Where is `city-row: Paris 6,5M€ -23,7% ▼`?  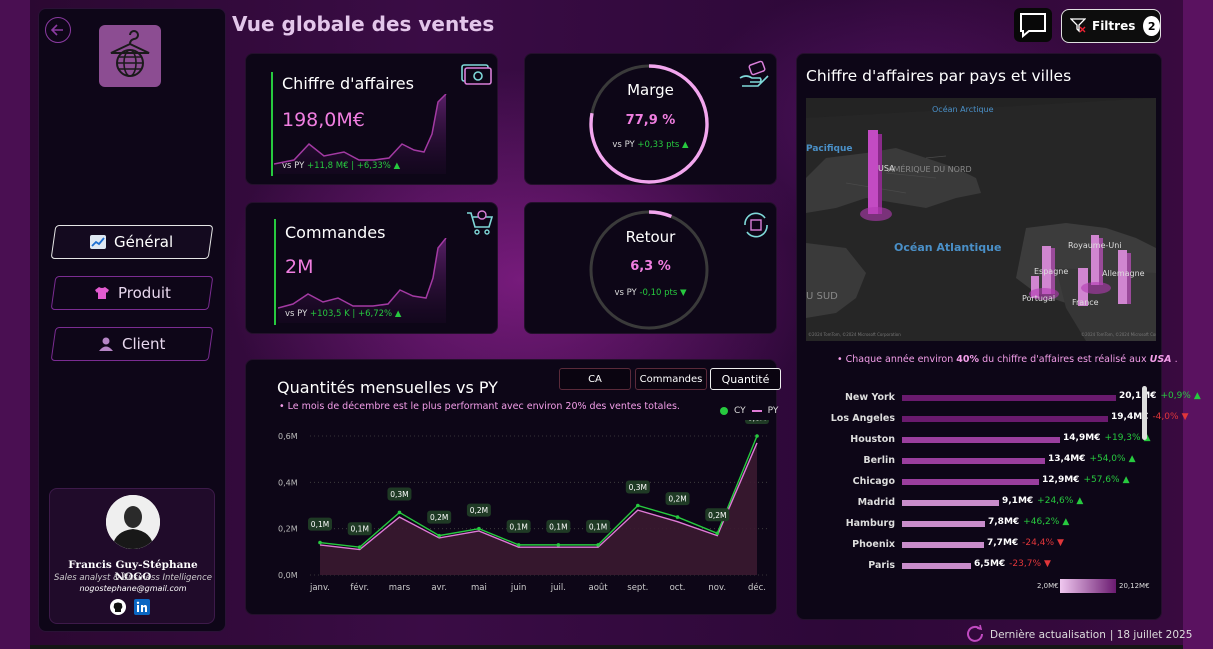 city-row: Paris 6,5M€ -23,7% ▼ is located at coordinates (977, 566).